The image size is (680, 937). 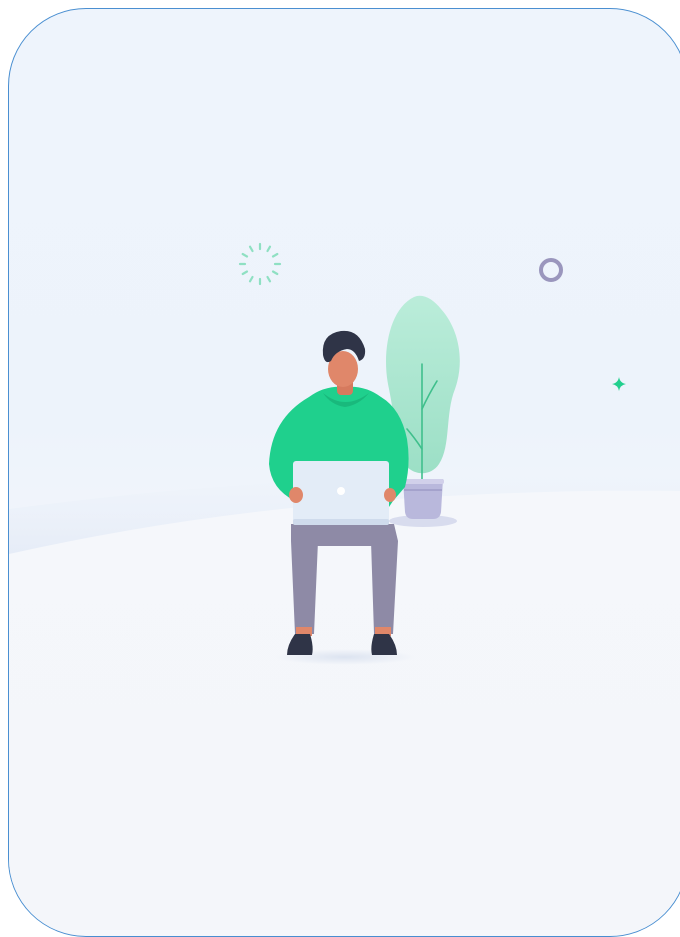 I want to click on sparkle-star-icon, so click(x=619, y=384).